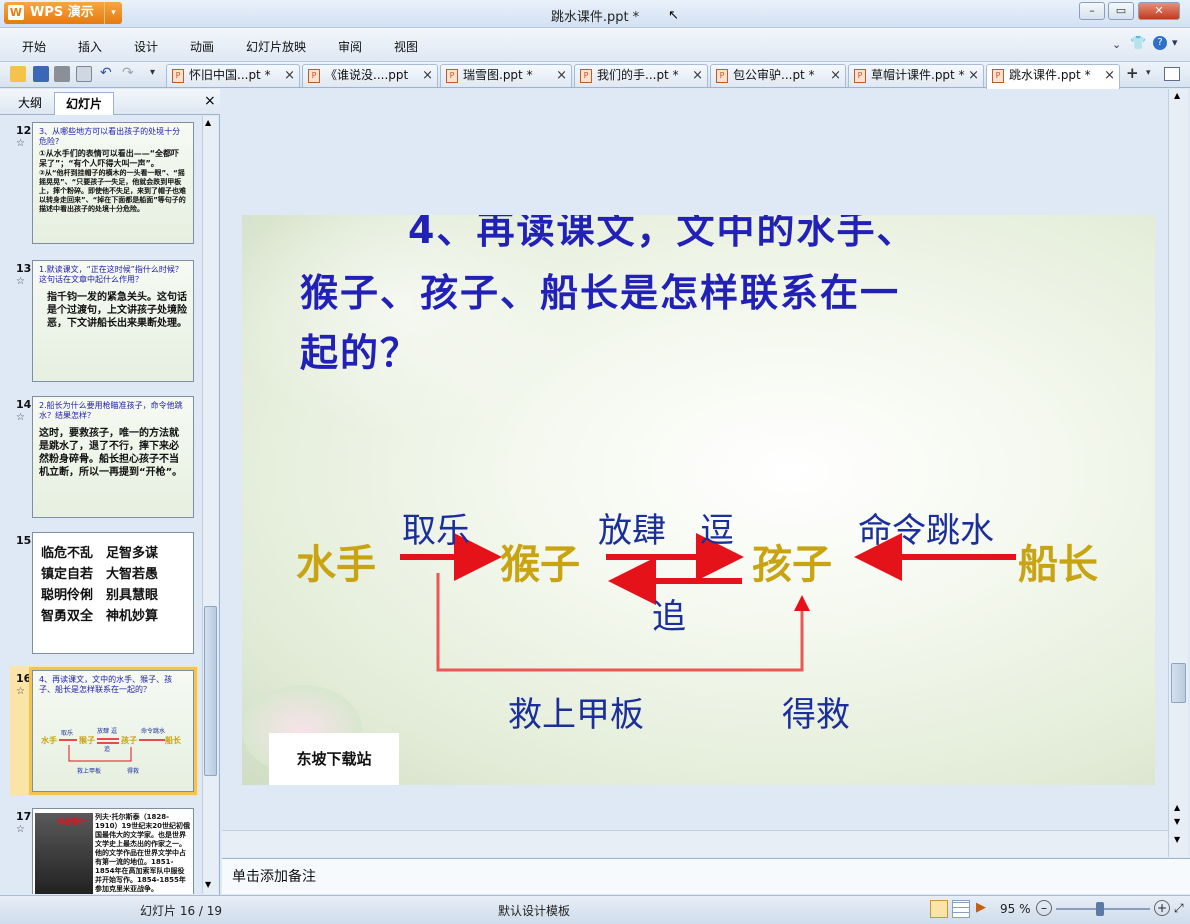 This screenshot has width=1190, height=924. What do you see at coordinates (1178, 473) in the screenshot?
I see `slide-vertical-scrollbar: ▲ ▲ ▼ ▼` at bounding box center [1178, 473].